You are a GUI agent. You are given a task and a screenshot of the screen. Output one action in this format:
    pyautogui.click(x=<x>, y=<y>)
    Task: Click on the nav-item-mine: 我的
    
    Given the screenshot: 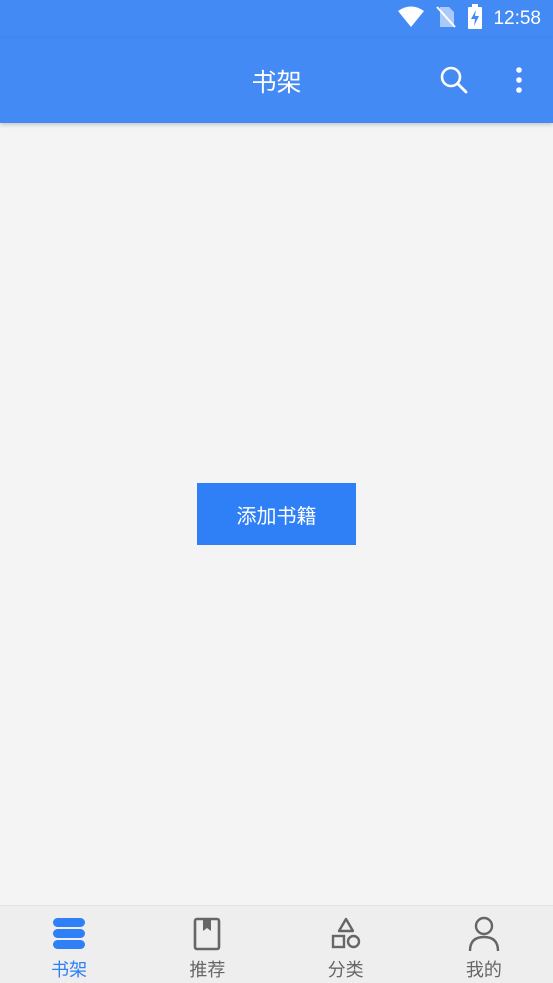 What is the action you would take?
    pyautogui.click(x=484, y=944)
    